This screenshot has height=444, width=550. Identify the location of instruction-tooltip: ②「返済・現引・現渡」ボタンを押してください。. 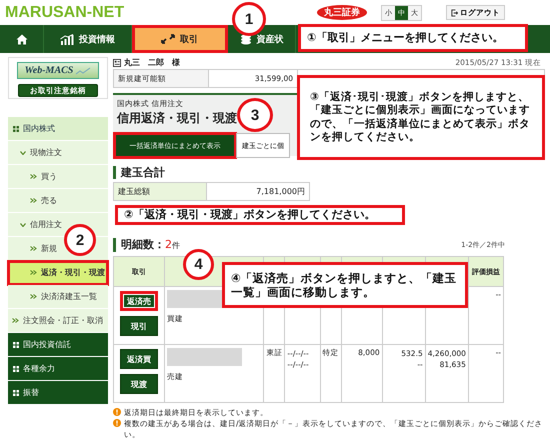
(260, 215).